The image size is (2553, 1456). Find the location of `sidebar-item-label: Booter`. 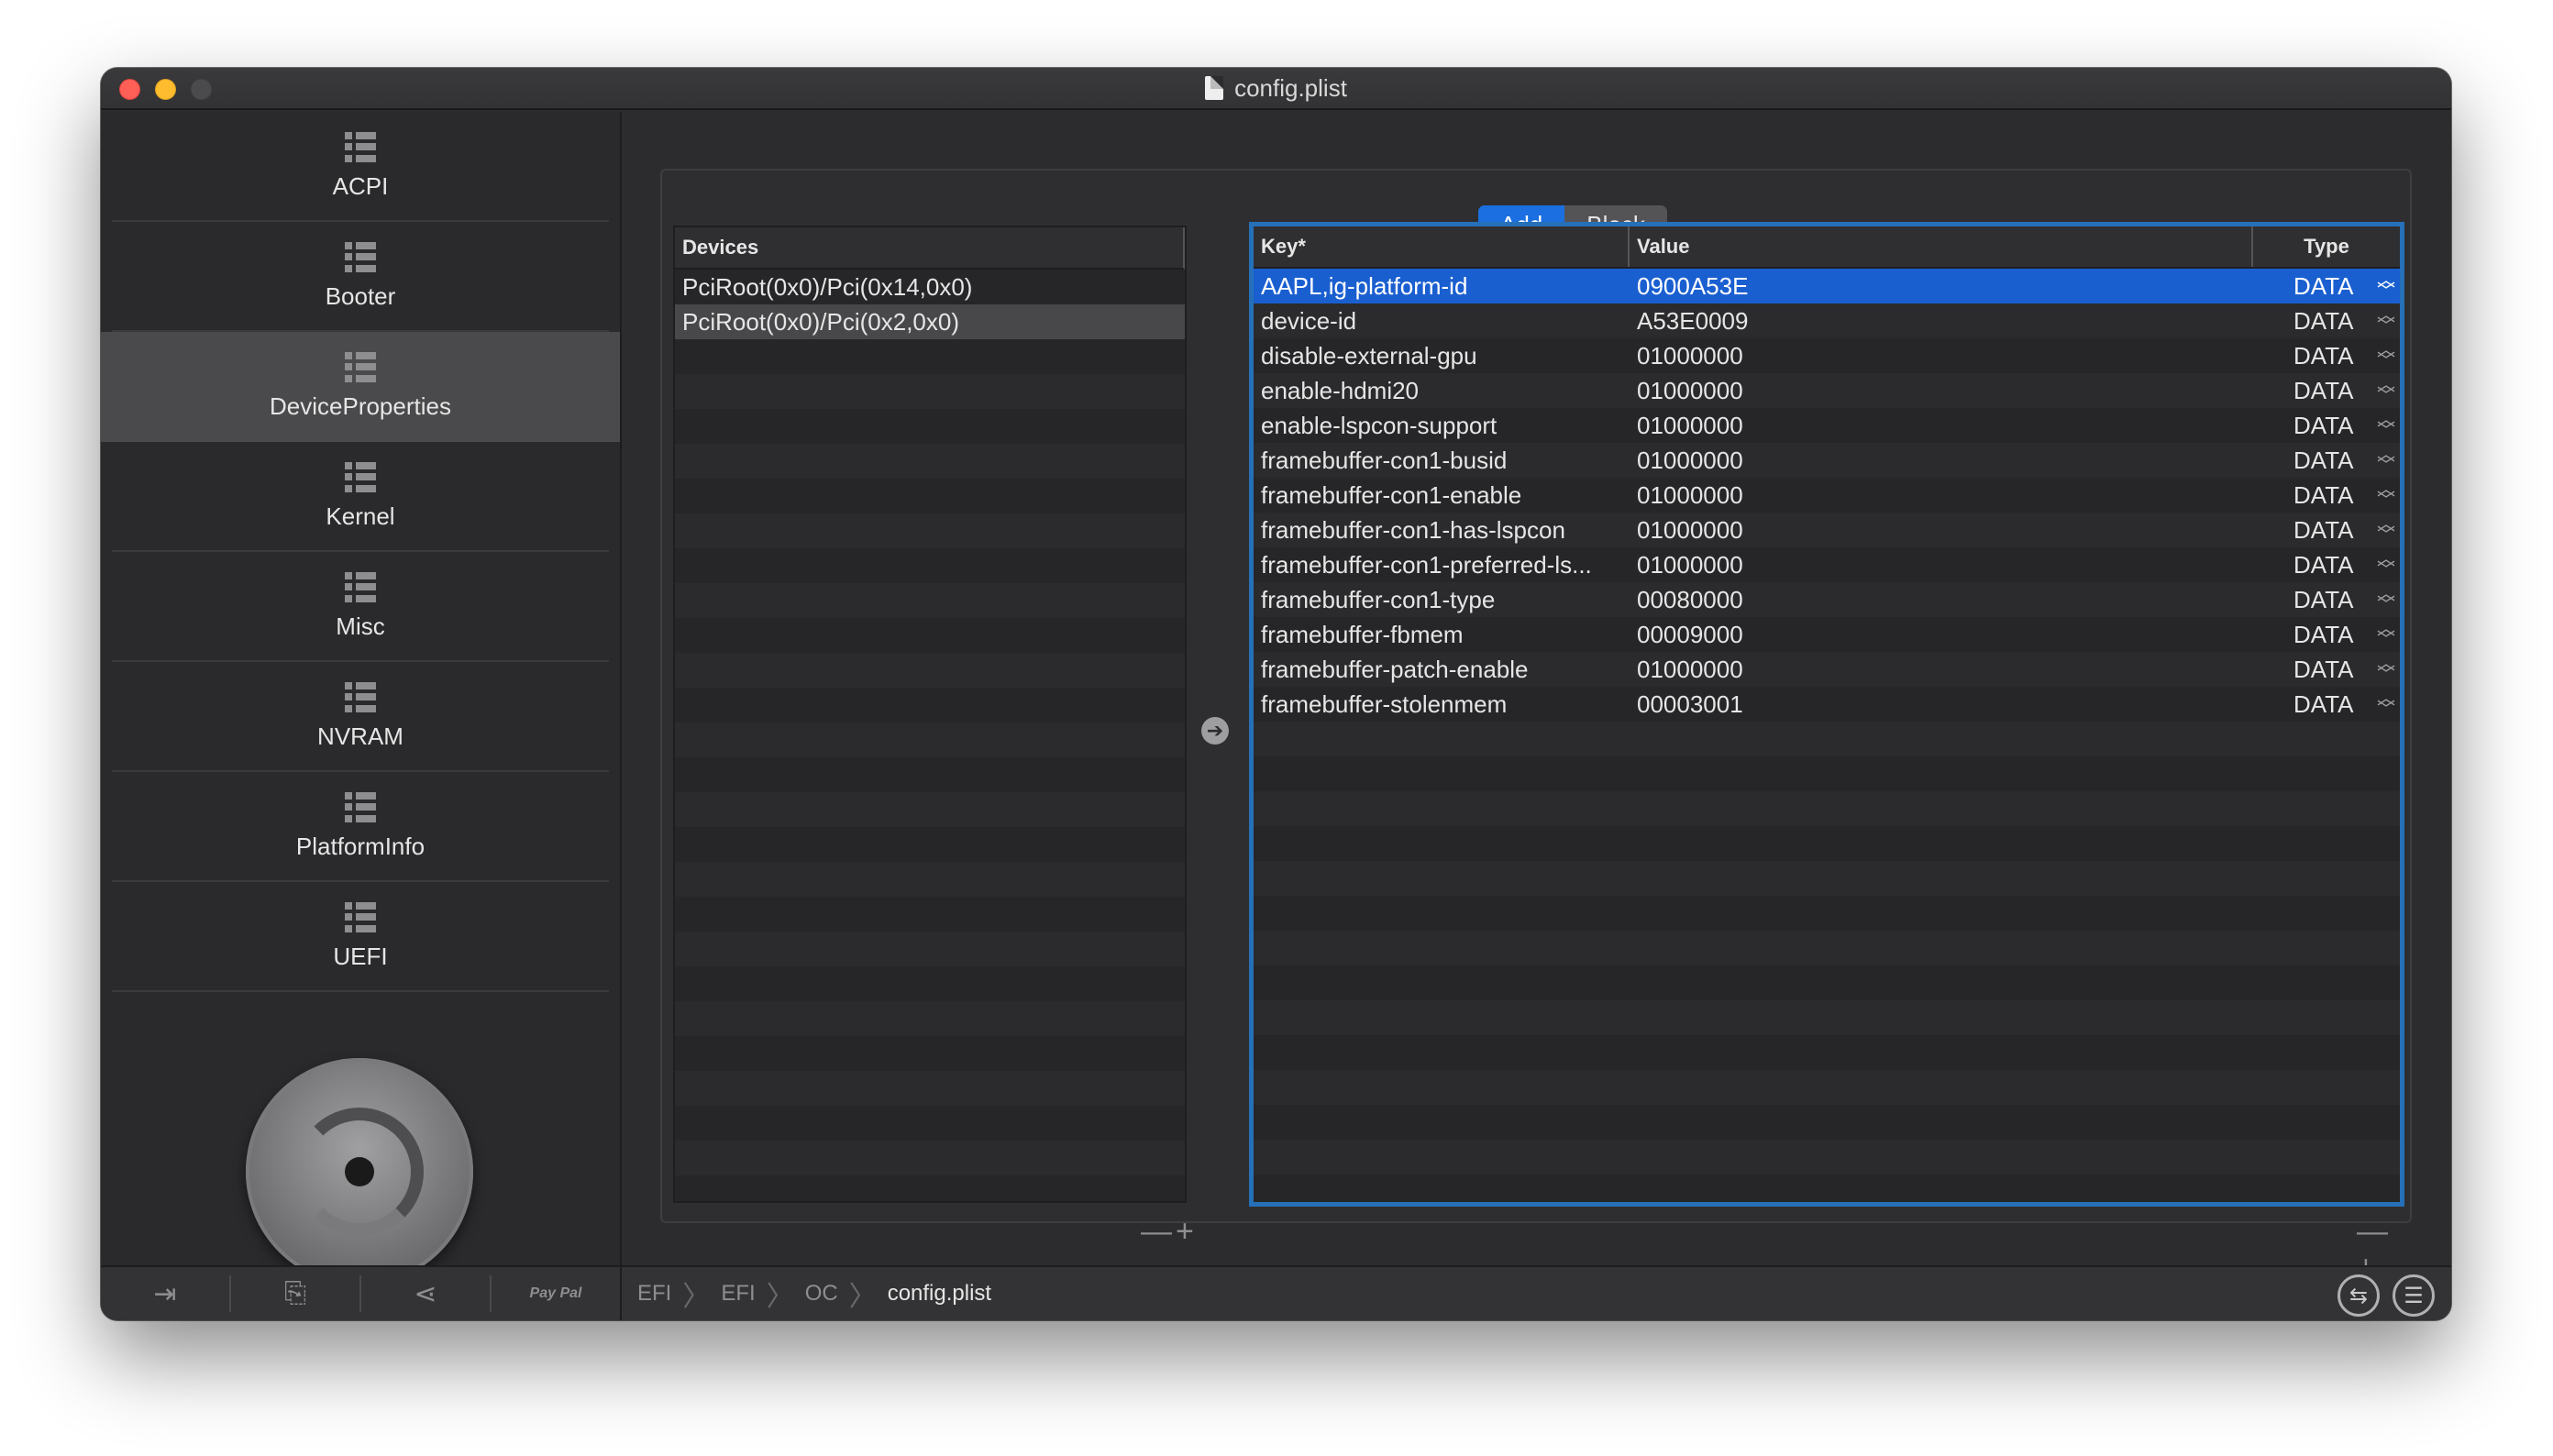

sidebar-item-label: Booter is located at coordinates (360, 295).